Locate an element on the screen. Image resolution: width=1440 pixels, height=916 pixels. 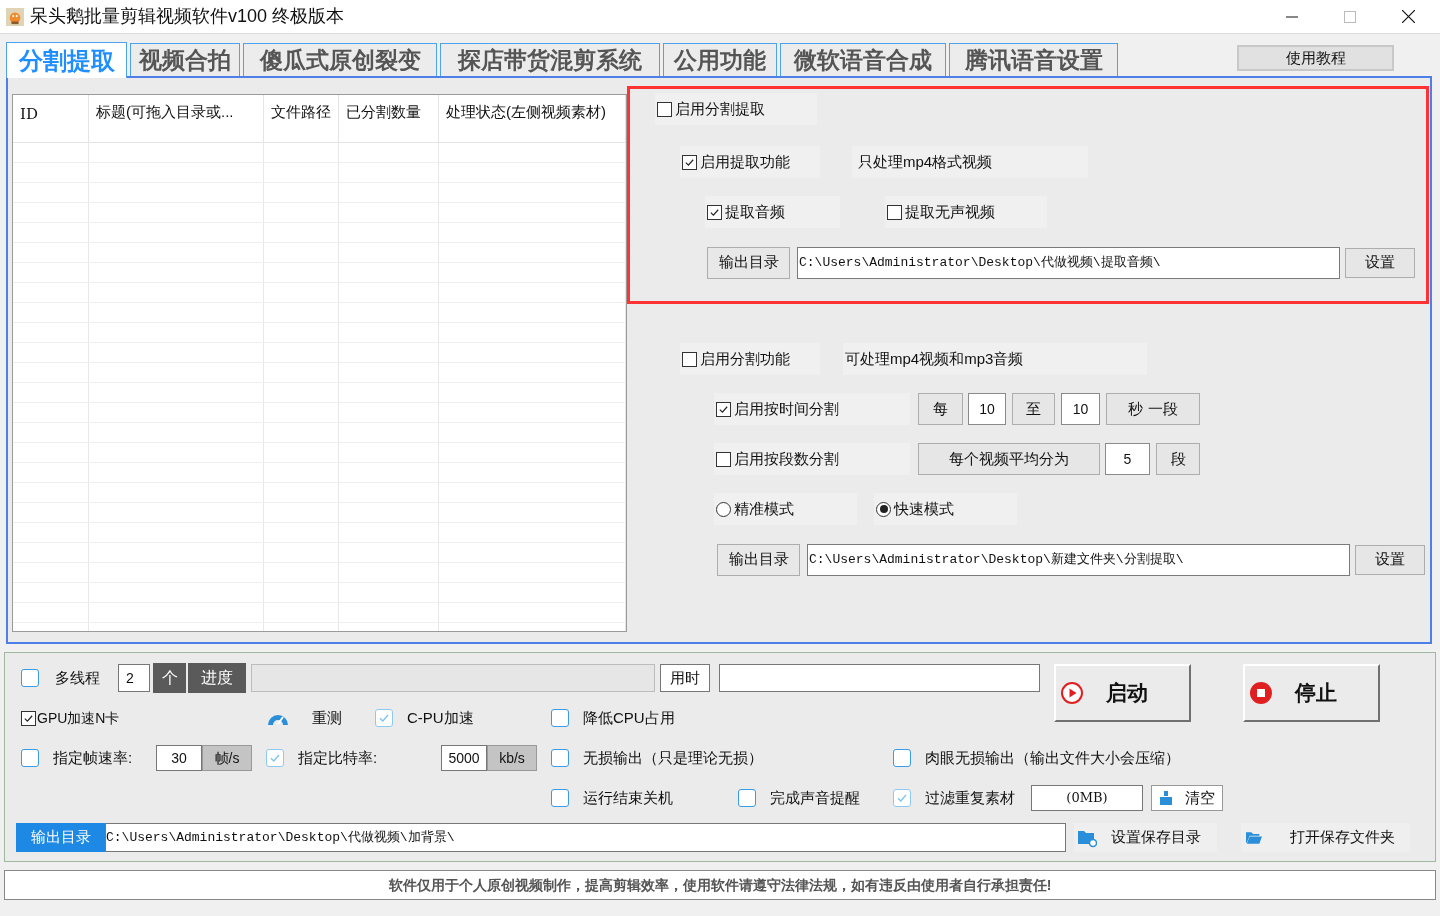
radio-label: 快速模式 is located at coordinates (924, 508).